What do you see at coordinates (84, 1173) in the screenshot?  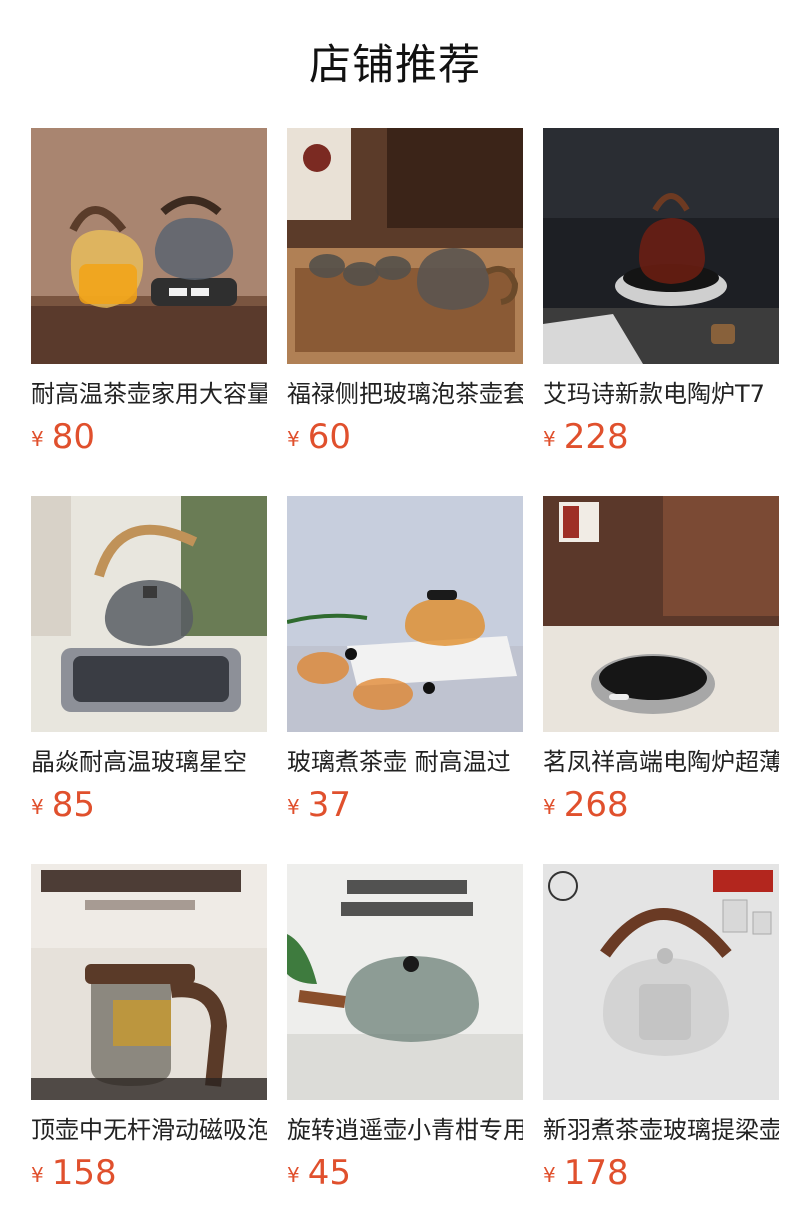 I see `price-amount: 158` at bounding box center [84, 1173].